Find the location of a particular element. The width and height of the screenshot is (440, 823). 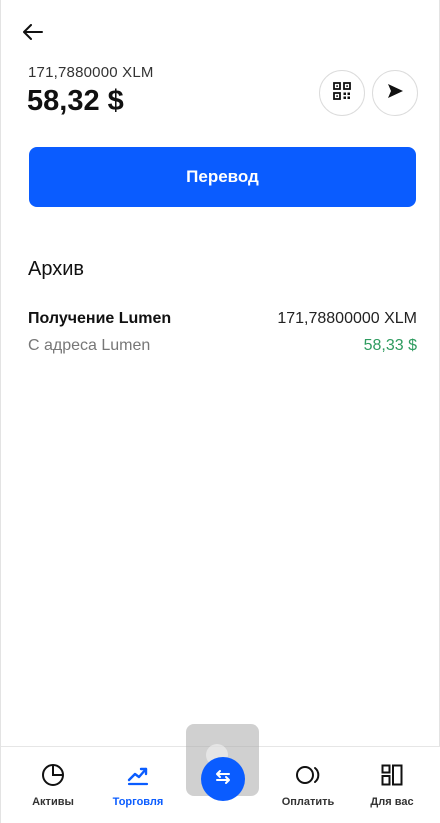

nav-item-trade: Торговля is located at coordinates (138, 785).